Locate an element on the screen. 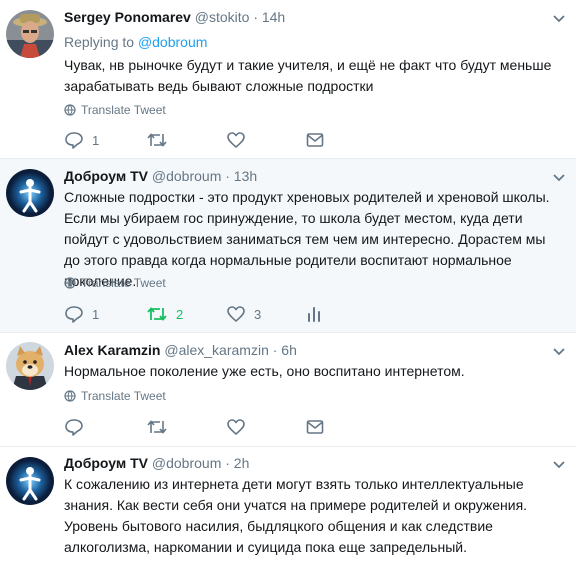 The width and height of the screenshot is (576, 563). analytics-icon is located at coordinates (314, 314).